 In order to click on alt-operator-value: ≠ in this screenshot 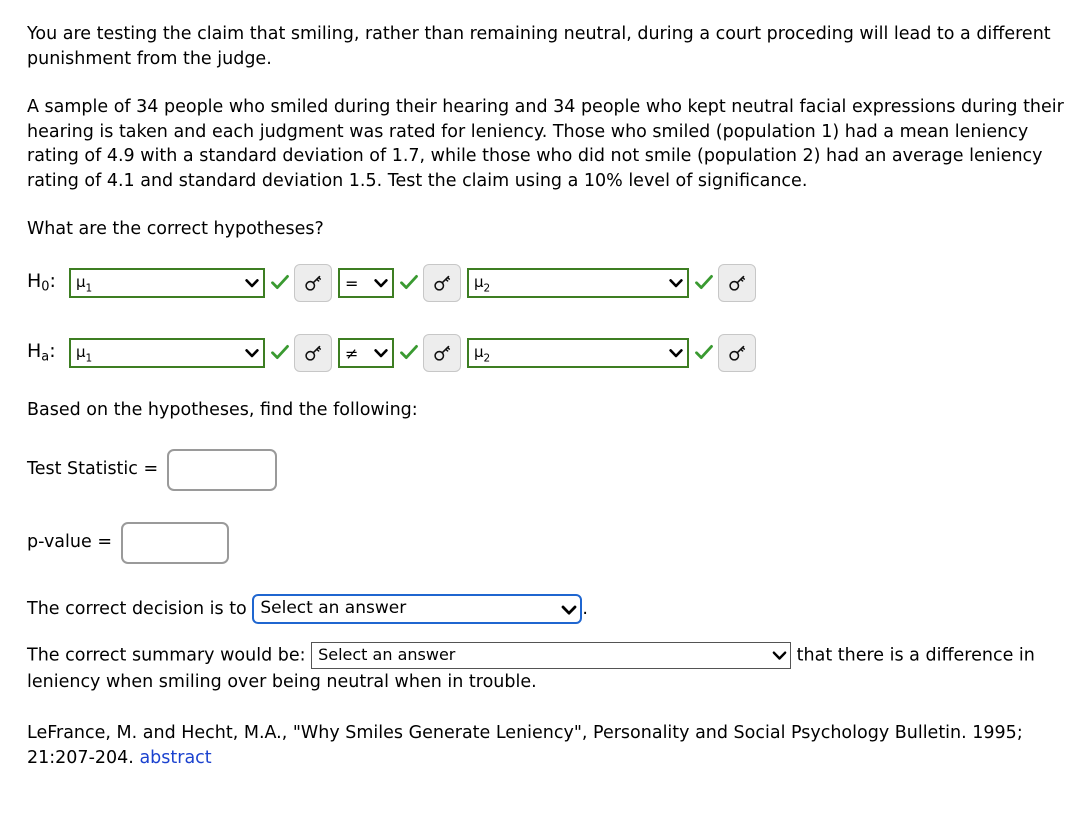, I will do `click(352, 353)`.